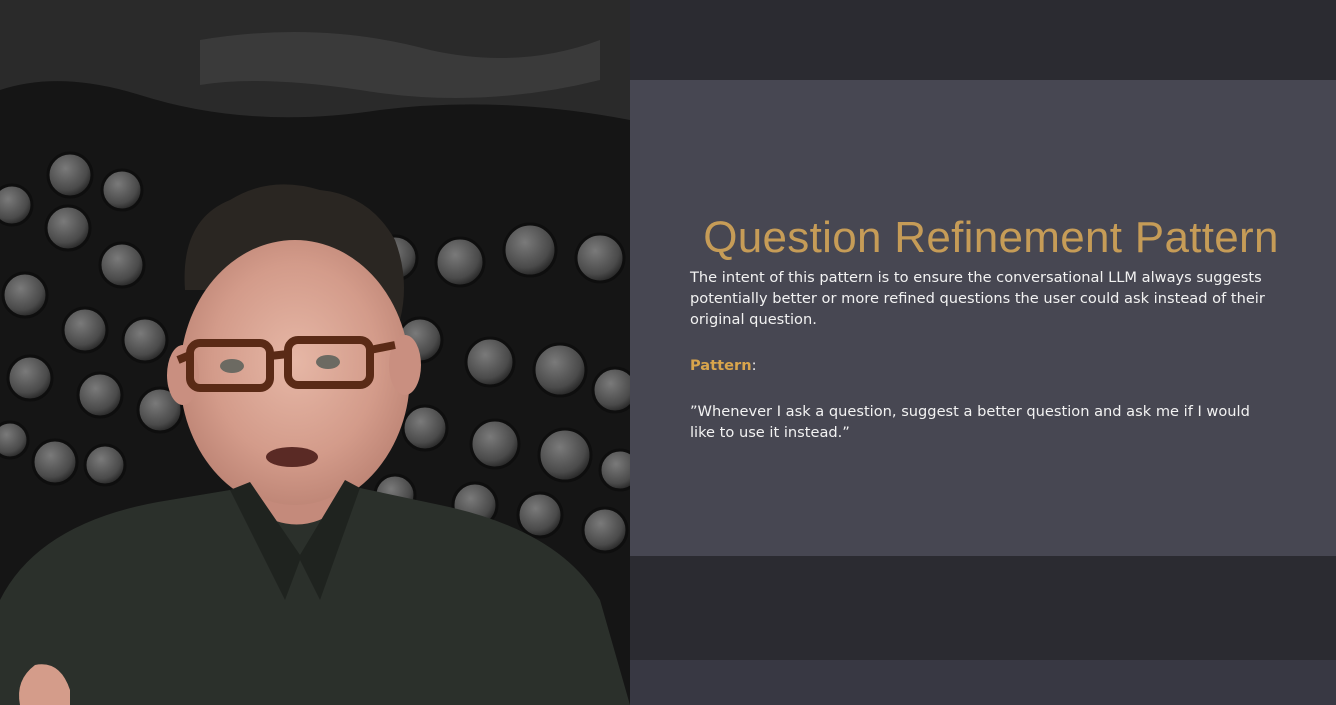 Image resolution: width=1336 pixels, height=705 pixels. Describe the element at coordinates (754, 365) in the screenshot. I see `pattern-colon: :` at that location.